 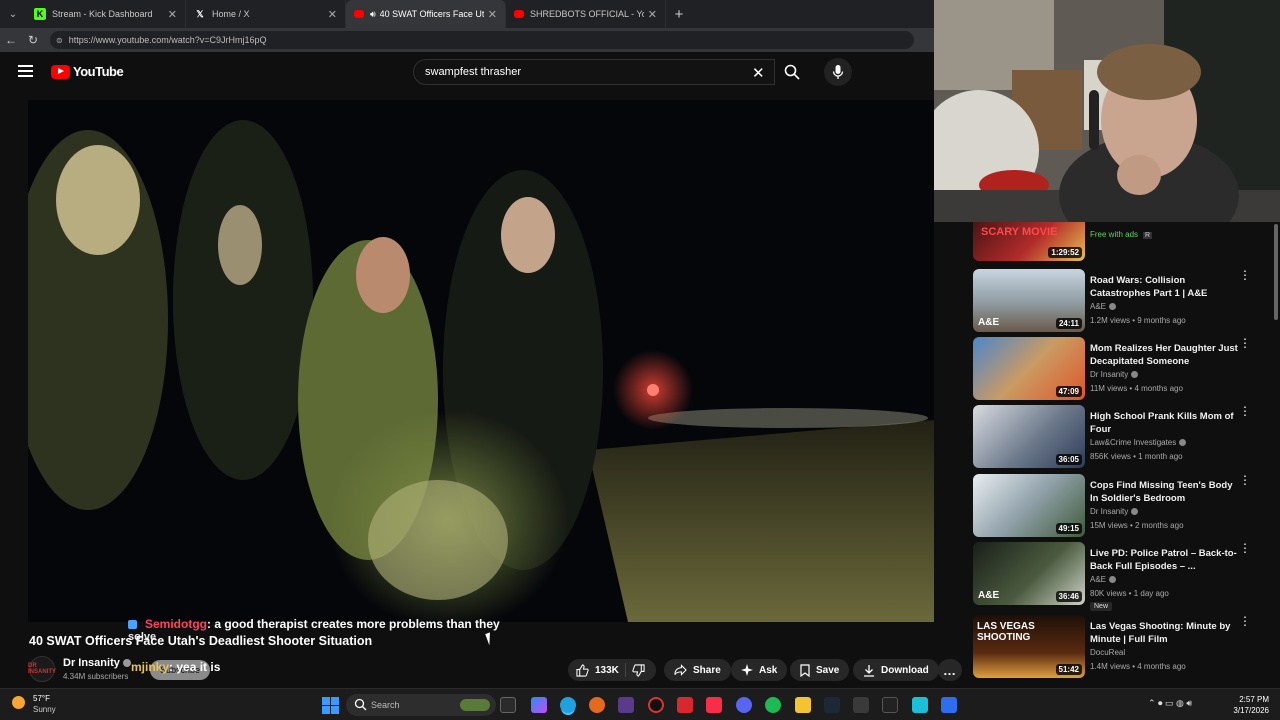 I want to click on video-thumbnail: 47:09, so click(x=1029, y=368).